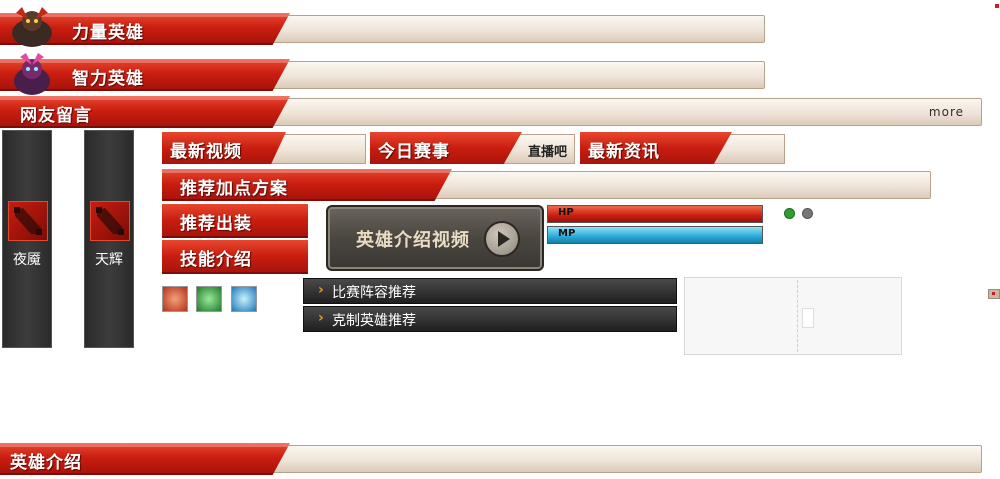  What do you see at coordinates (27, 260) in the screenshot?
I see `faction-label: 夜魇` at bounding box center [27, 260].